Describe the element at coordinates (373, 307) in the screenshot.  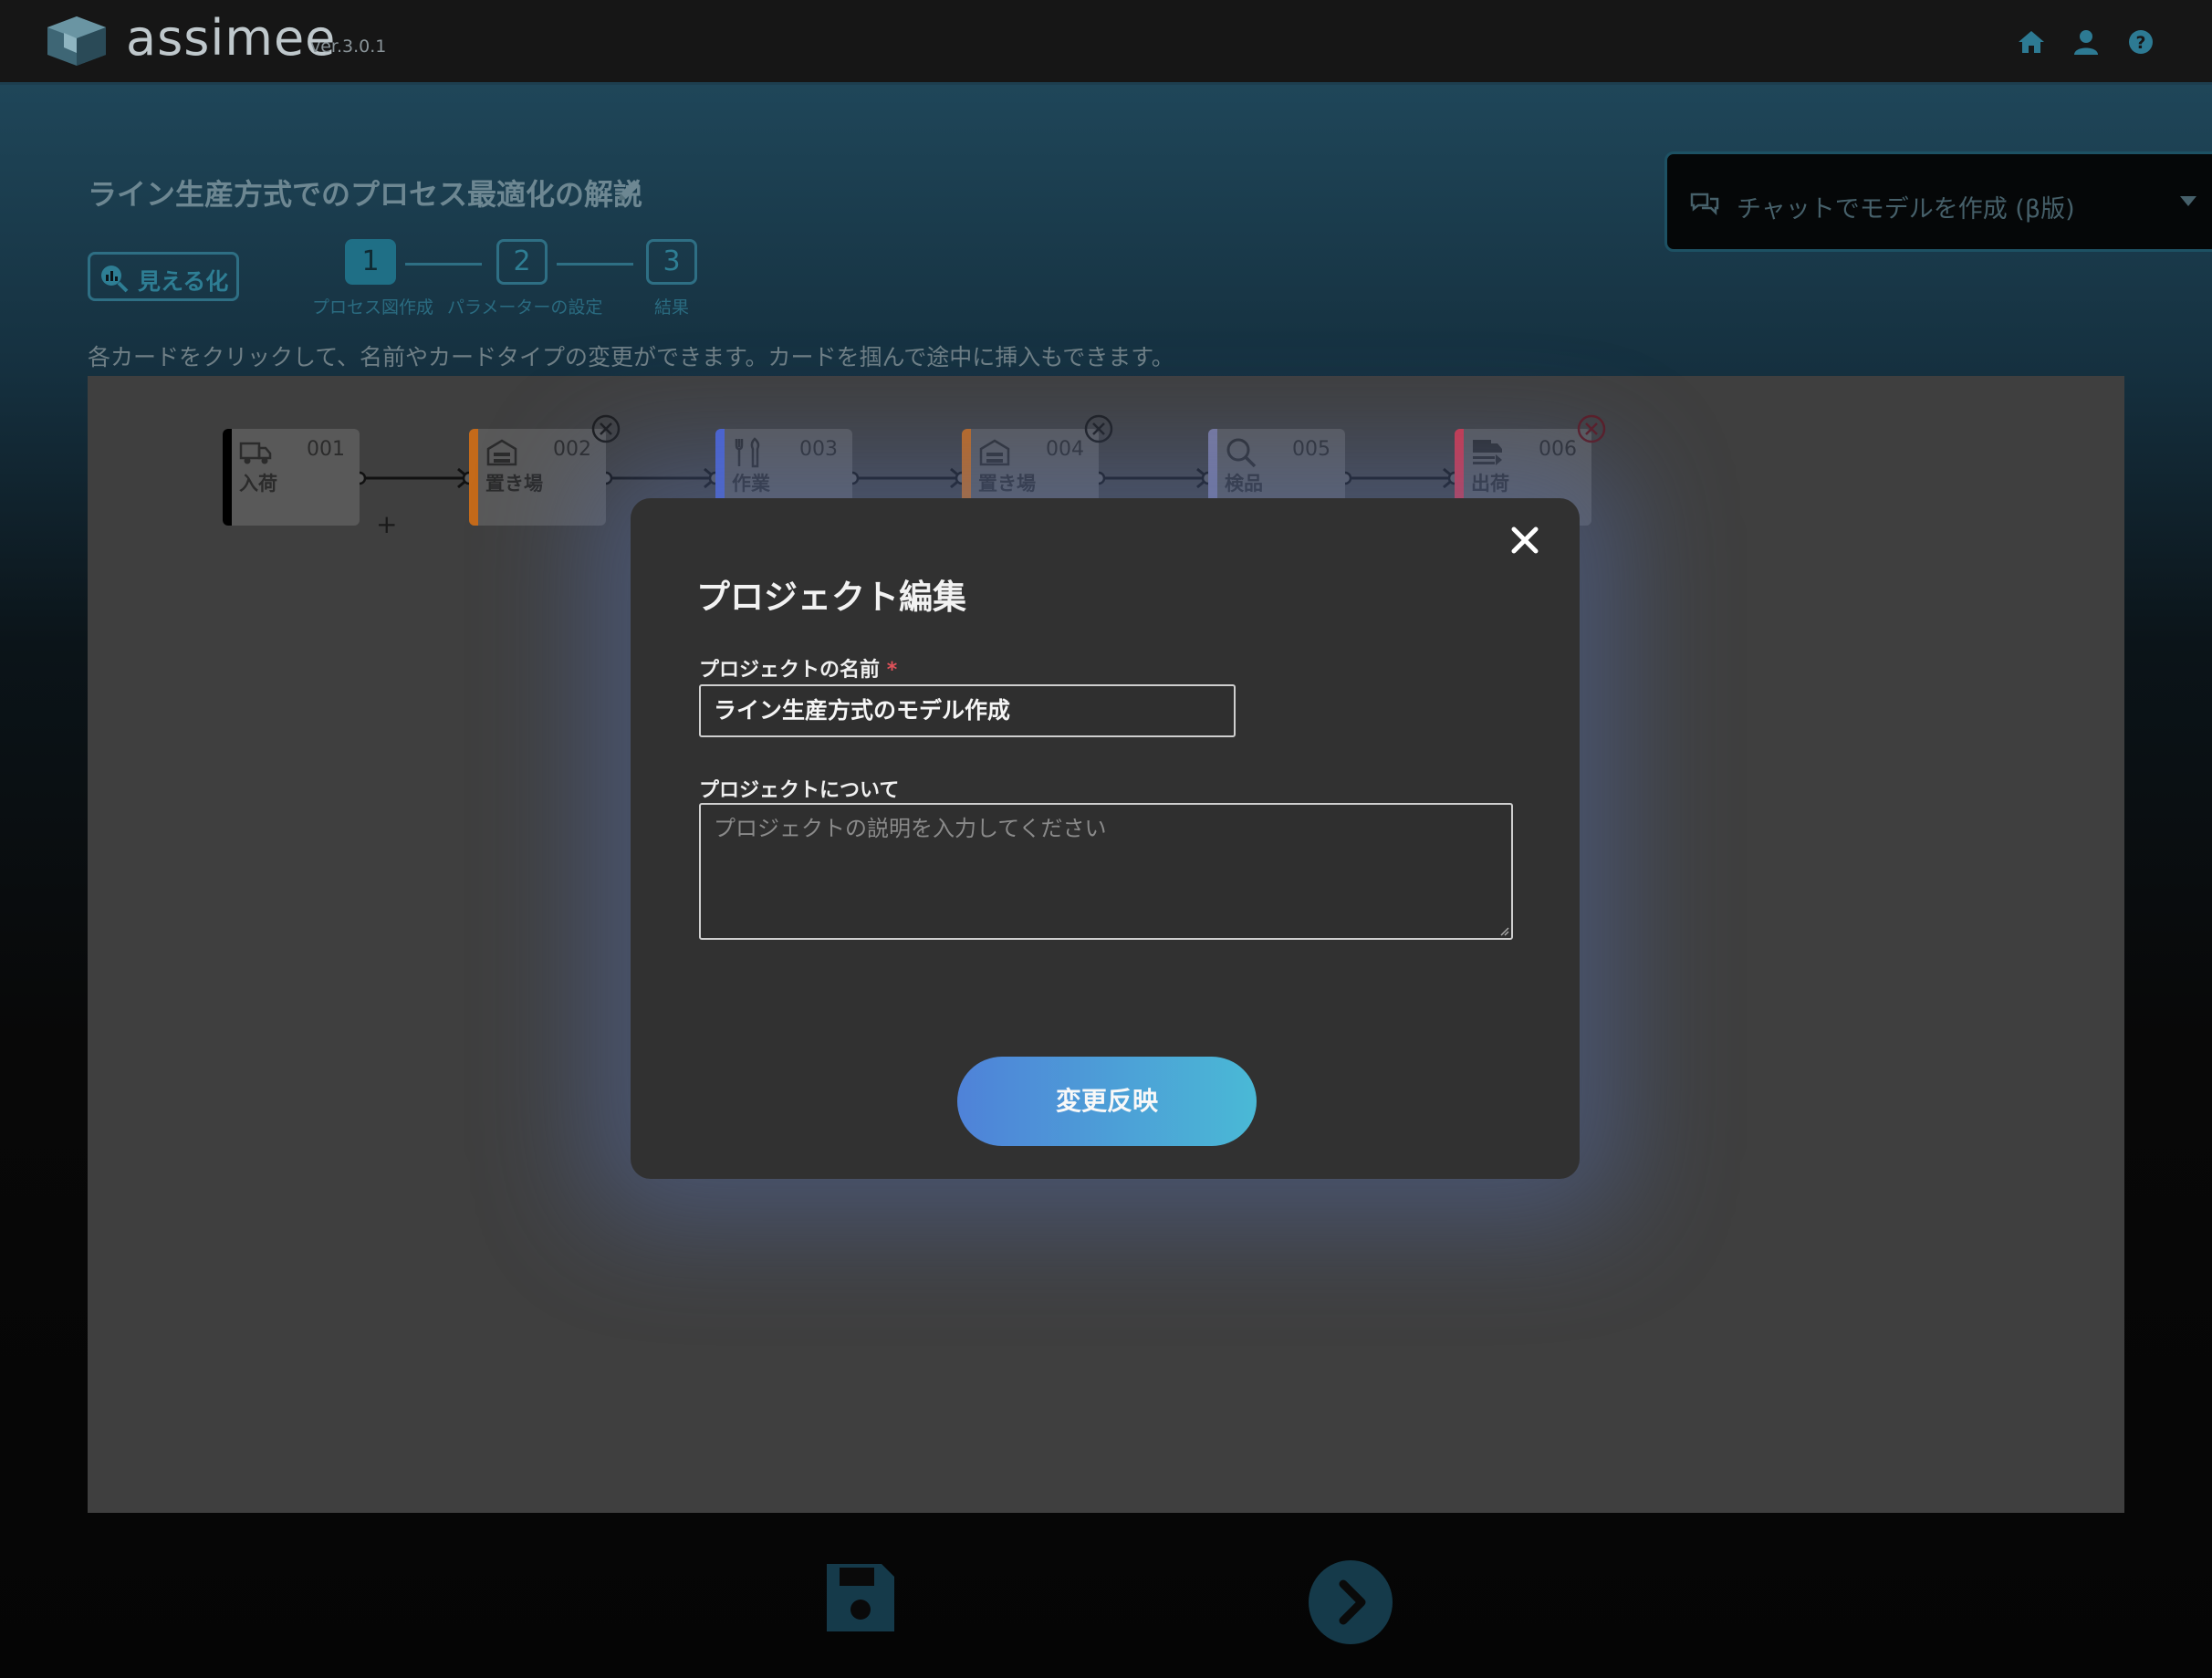
I see `step-1-label: プロセス図作成` at that location.